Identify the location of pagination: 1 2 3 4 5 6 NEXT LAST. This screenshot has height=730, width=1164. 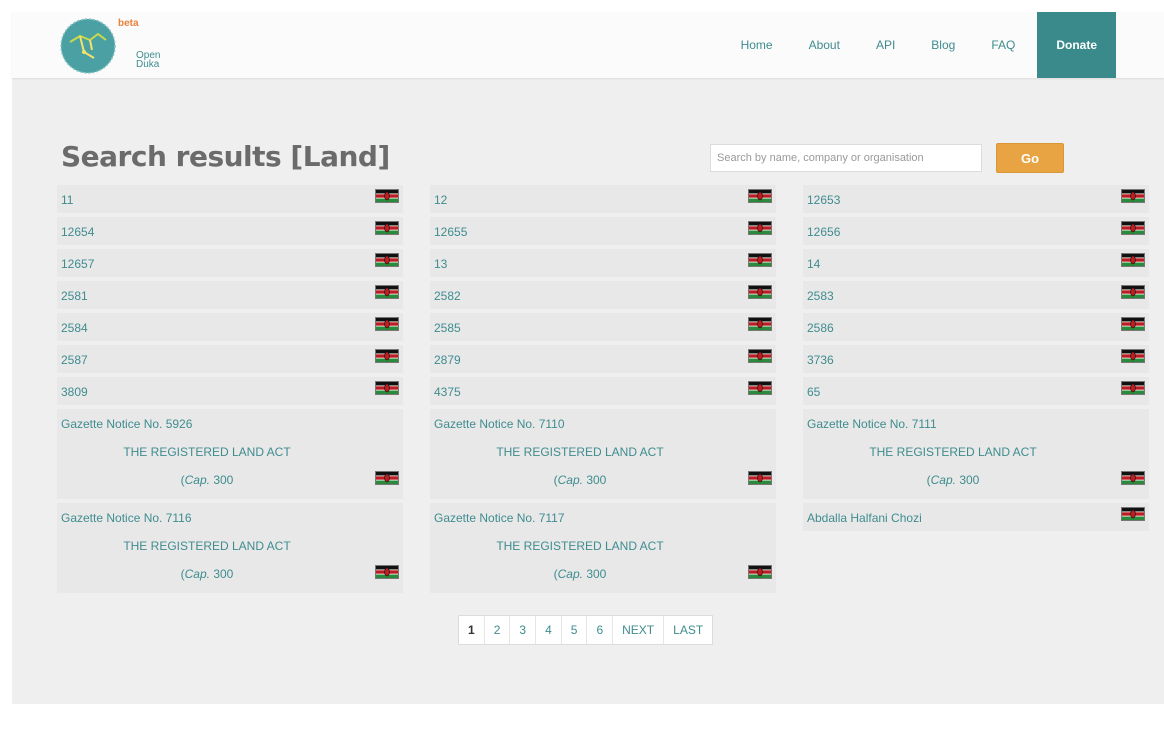
(586, 630).